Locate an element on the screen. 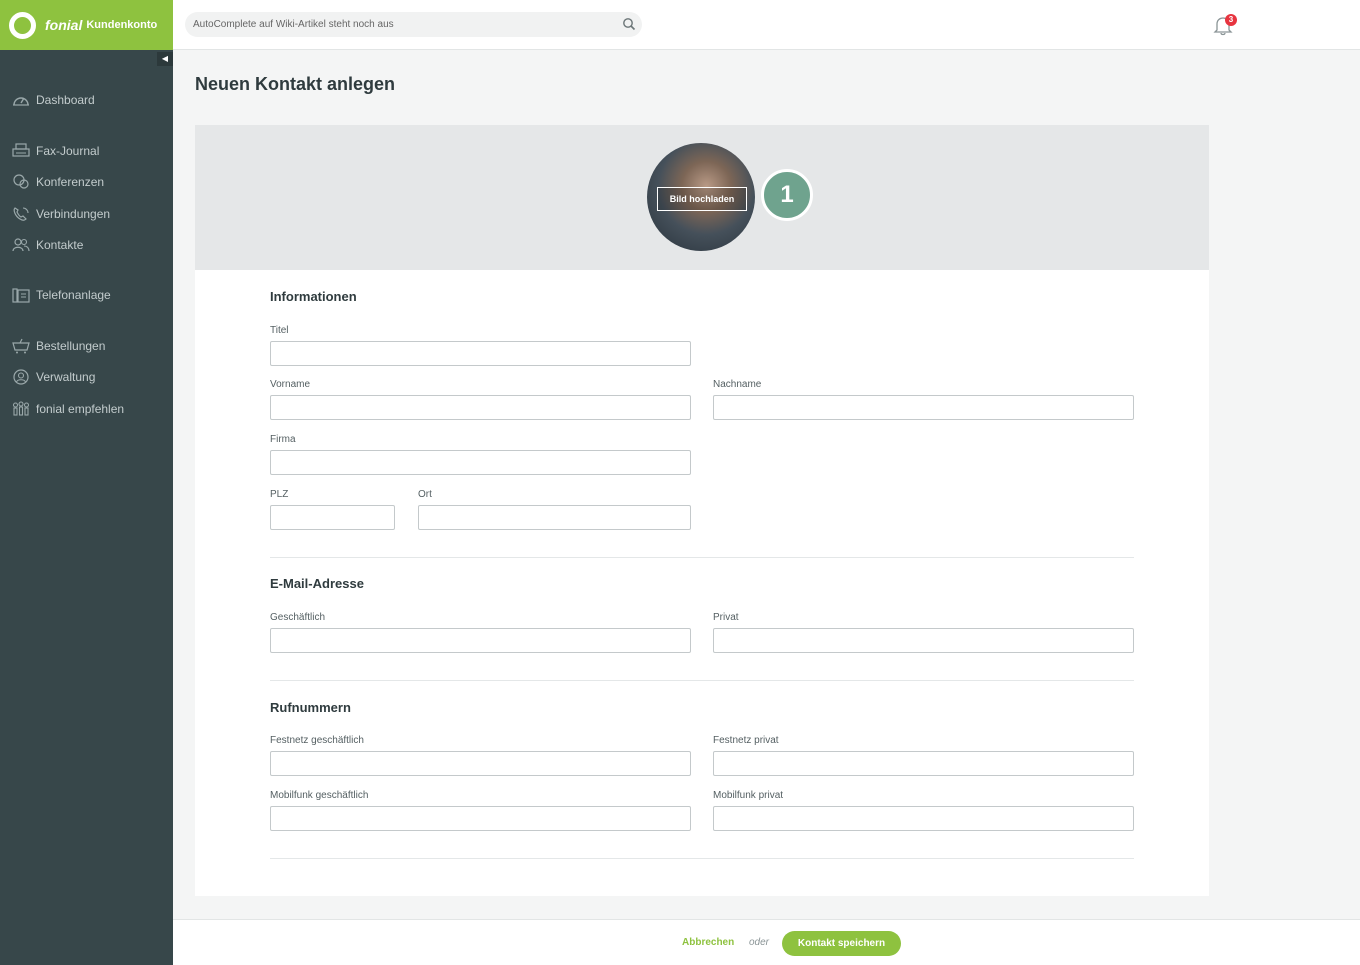 Image resolution: width=1360 pixels, height=965 pixels. sidebar-item-telefonanlage: Telefonanlage is located at coordinates (86, 295).